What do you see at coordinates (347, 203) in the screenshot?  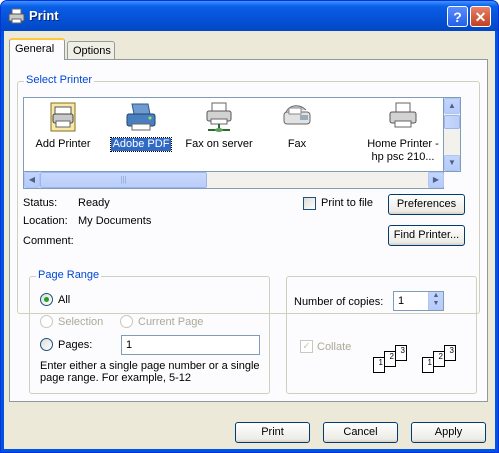 I see `print-to-file-label: Print to file` at bounding box center [347, 203].